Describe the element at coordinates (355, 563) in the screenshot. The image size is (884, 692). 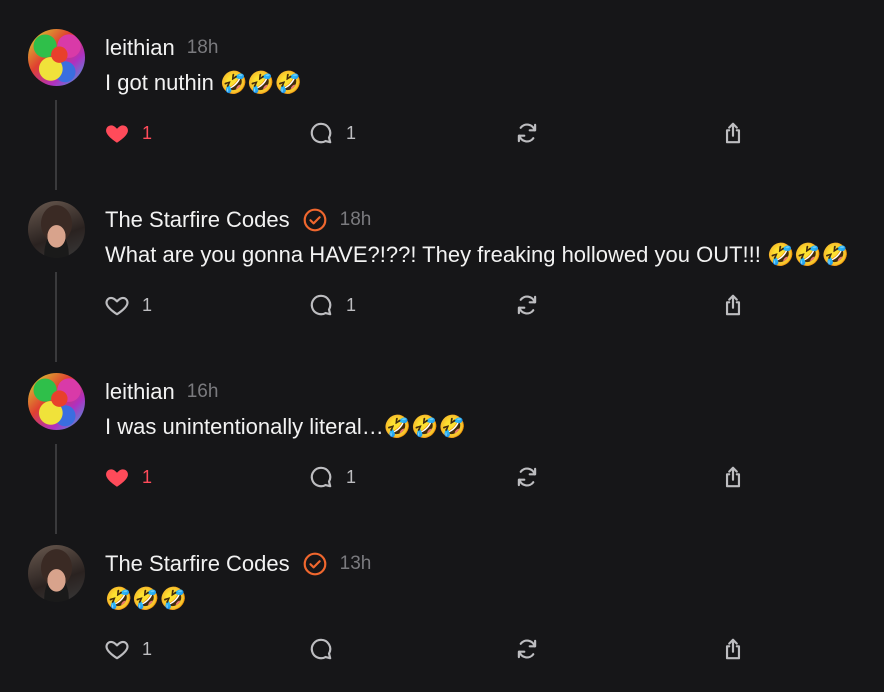
I see `timestamp: 13h` at that location.